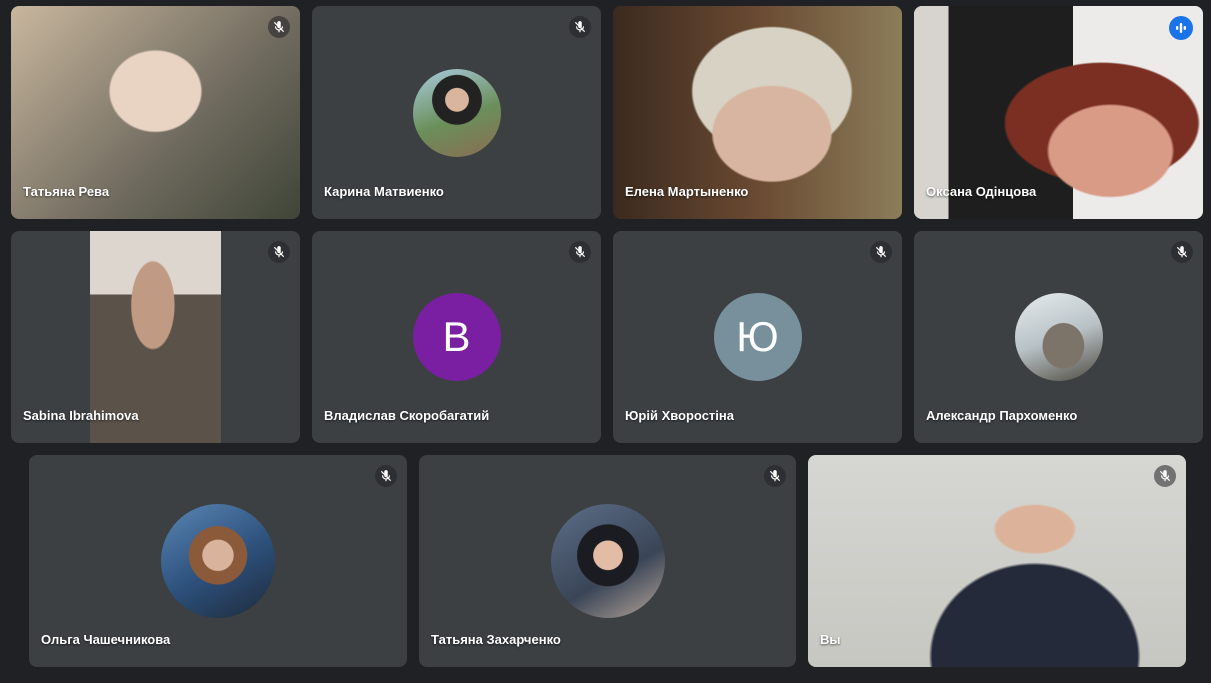 The image size is (1211, 683). Describe the element at coordinates (81, 415) in the screenshot. I see `participant-name: Sabina Ibrahimova` at that location.